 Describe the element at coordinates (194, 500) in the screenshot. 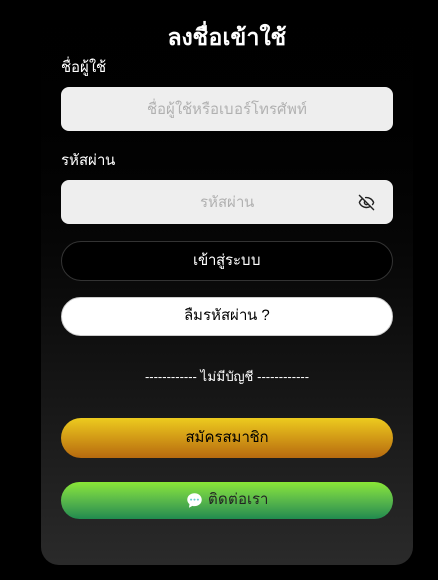

I see `chat-bubble-icon` at that location.